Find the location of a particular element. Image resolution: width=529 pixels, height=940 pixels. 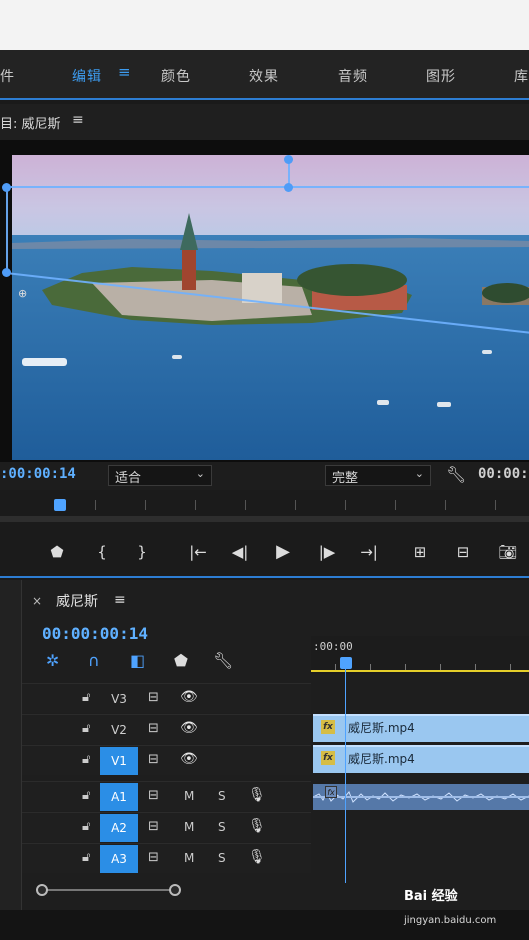

track-label: V1 is located at coordinates (119, 761).